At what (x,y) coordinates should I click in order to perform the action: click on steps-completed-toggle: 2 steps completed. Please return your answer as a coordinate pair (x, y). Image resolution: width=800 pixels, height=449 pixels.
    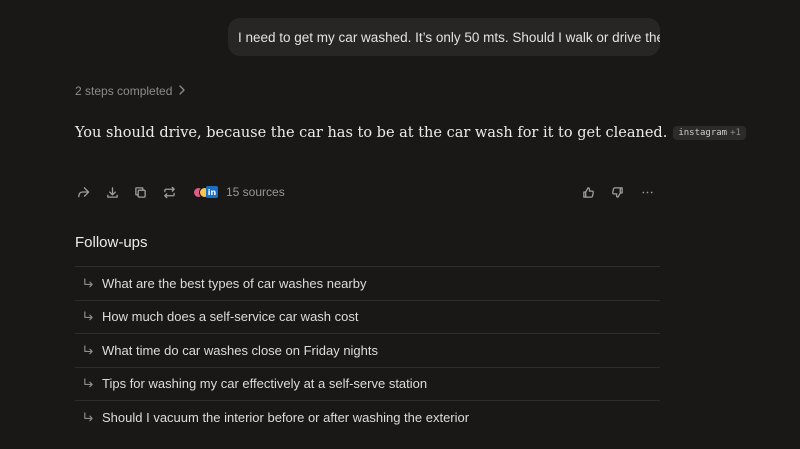
    Looking at the image, I should click on (130, 91).